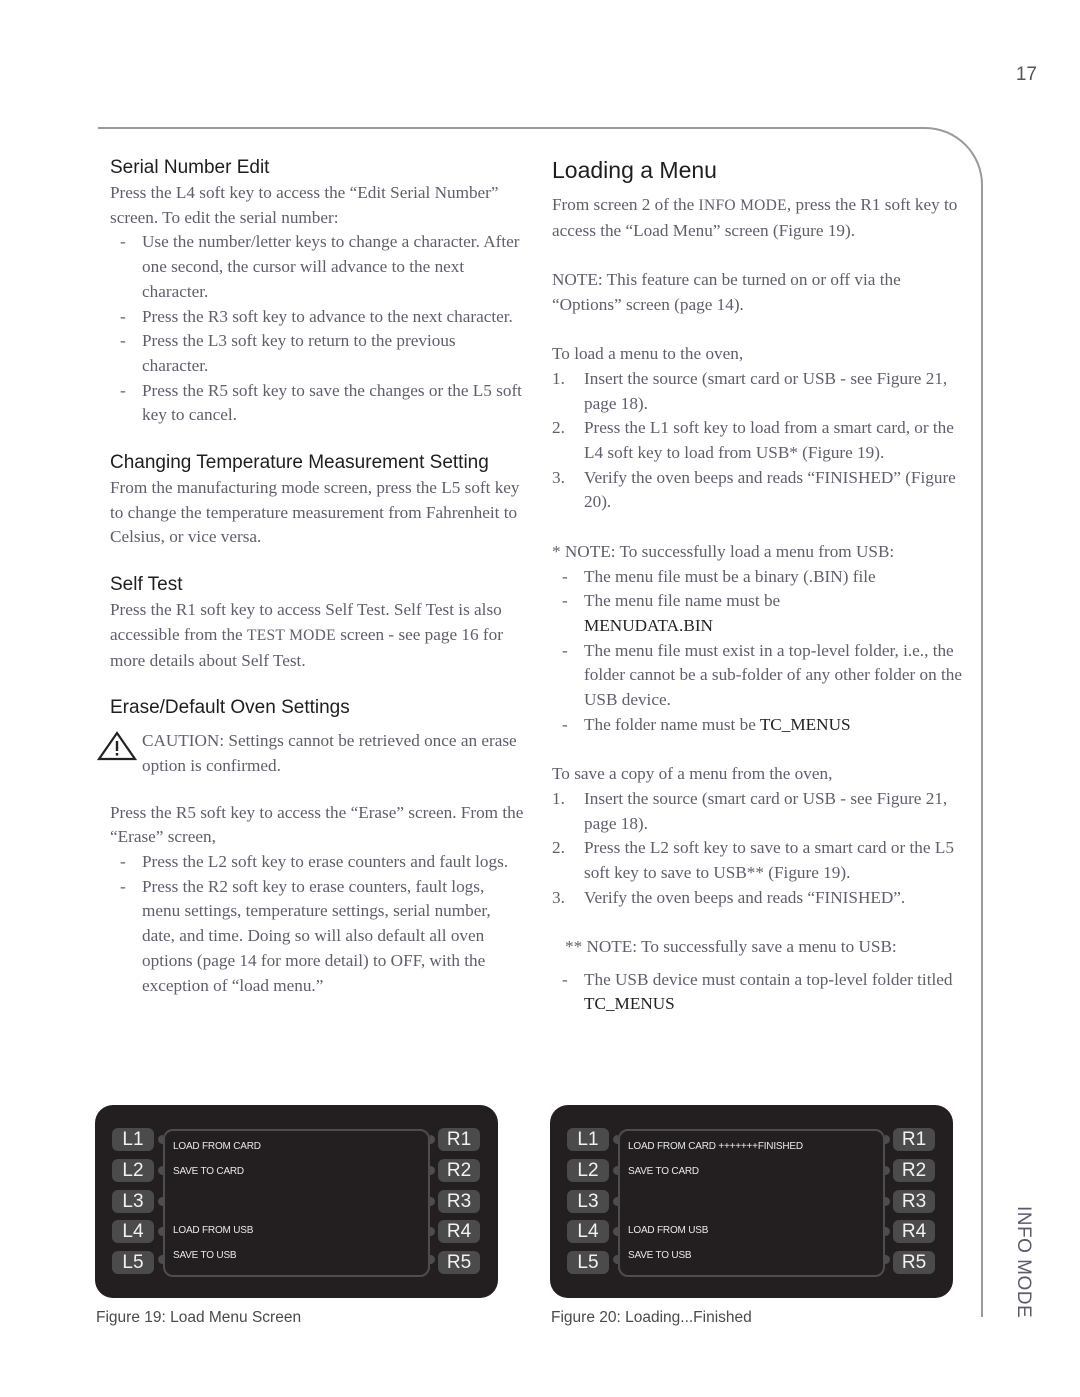  Describe the element at coordinates (634, 170) in the screenshot. I see `section-title: Loading a Menu` at that location.